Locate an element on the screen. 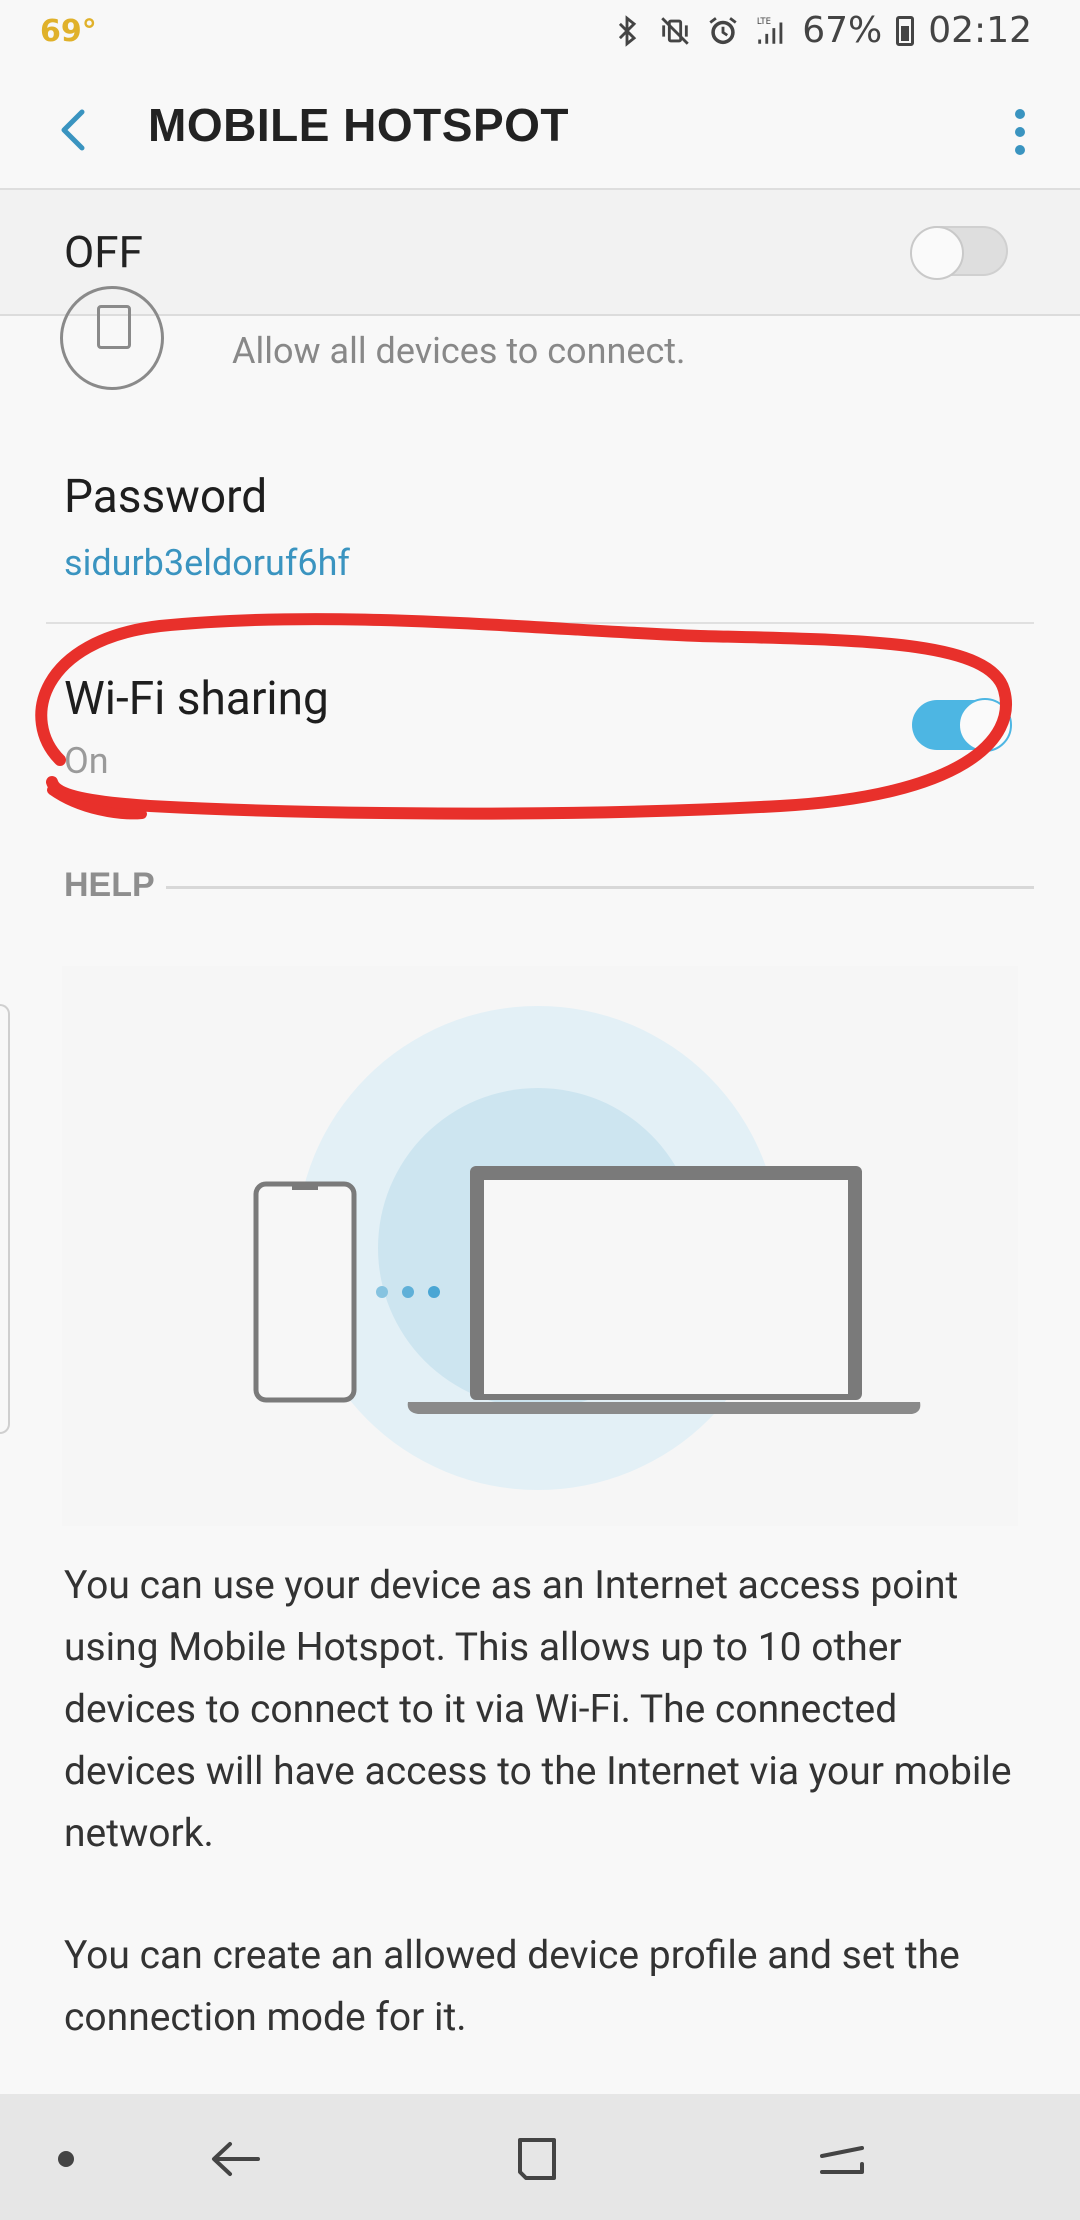 This screenshot has height=2220, width=1080. signal-icon: LTE is located at coordinates (770, 30).